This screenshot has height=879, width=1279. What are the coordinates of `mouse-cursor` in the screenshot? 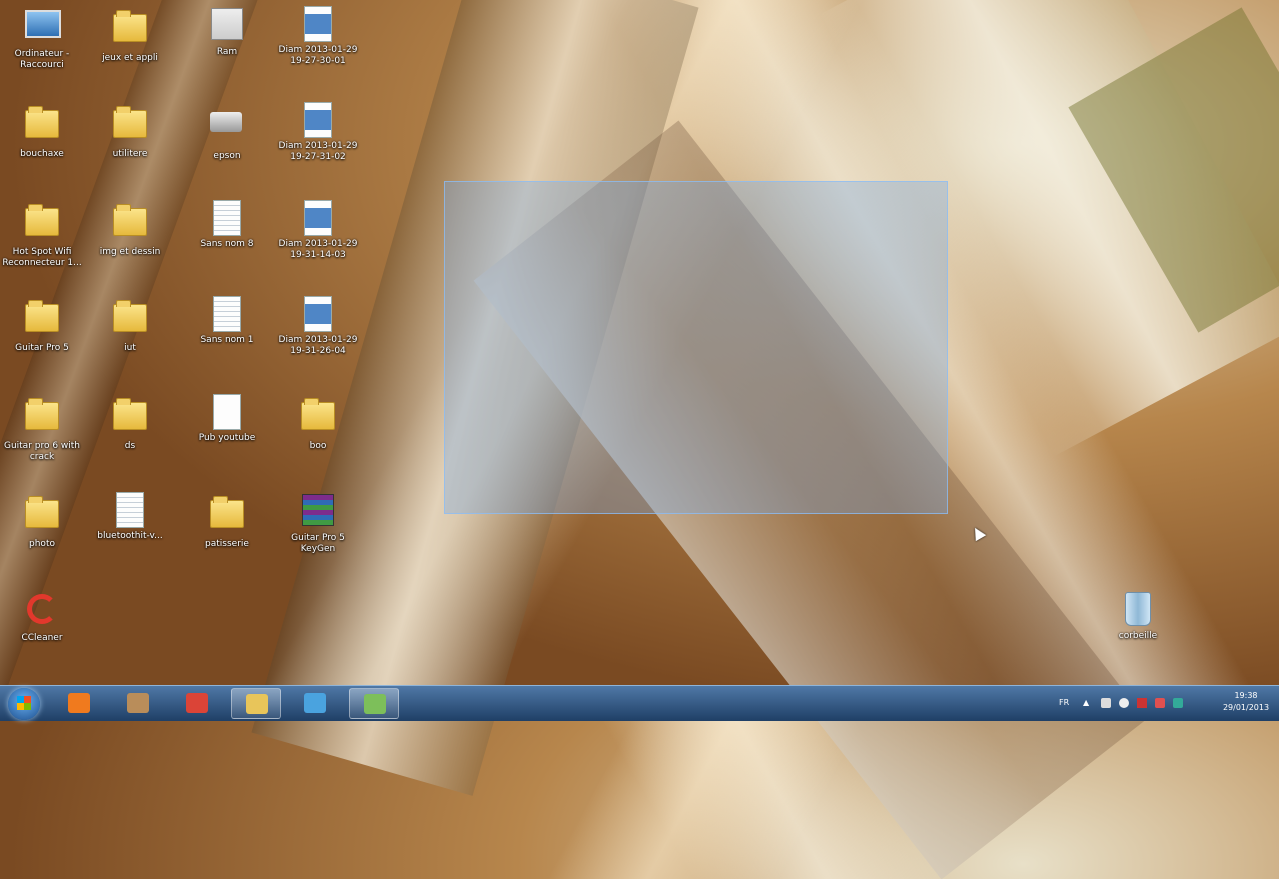 It's located at (978, 533).